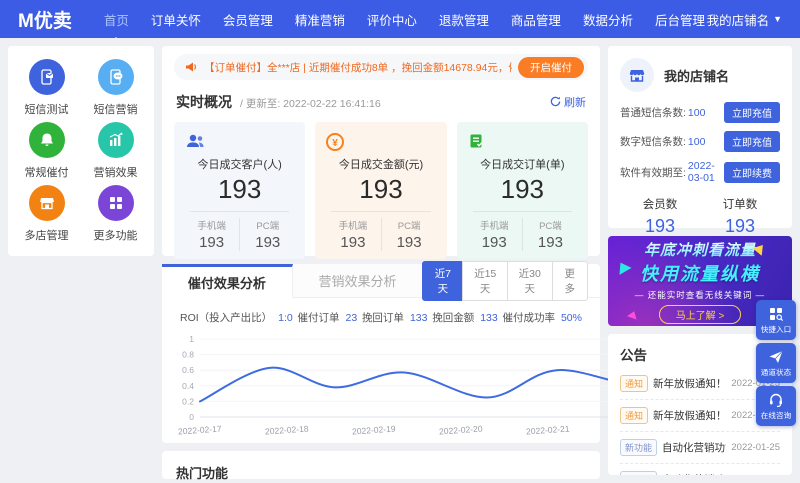 Image resolution: width=800 pixels, height=483 pixels. Describe the element at coordinates (700, 469) in the screenshot. I see `notice-item-3: 新功能 自动化营销功能上线 2022-01-25` at that location.